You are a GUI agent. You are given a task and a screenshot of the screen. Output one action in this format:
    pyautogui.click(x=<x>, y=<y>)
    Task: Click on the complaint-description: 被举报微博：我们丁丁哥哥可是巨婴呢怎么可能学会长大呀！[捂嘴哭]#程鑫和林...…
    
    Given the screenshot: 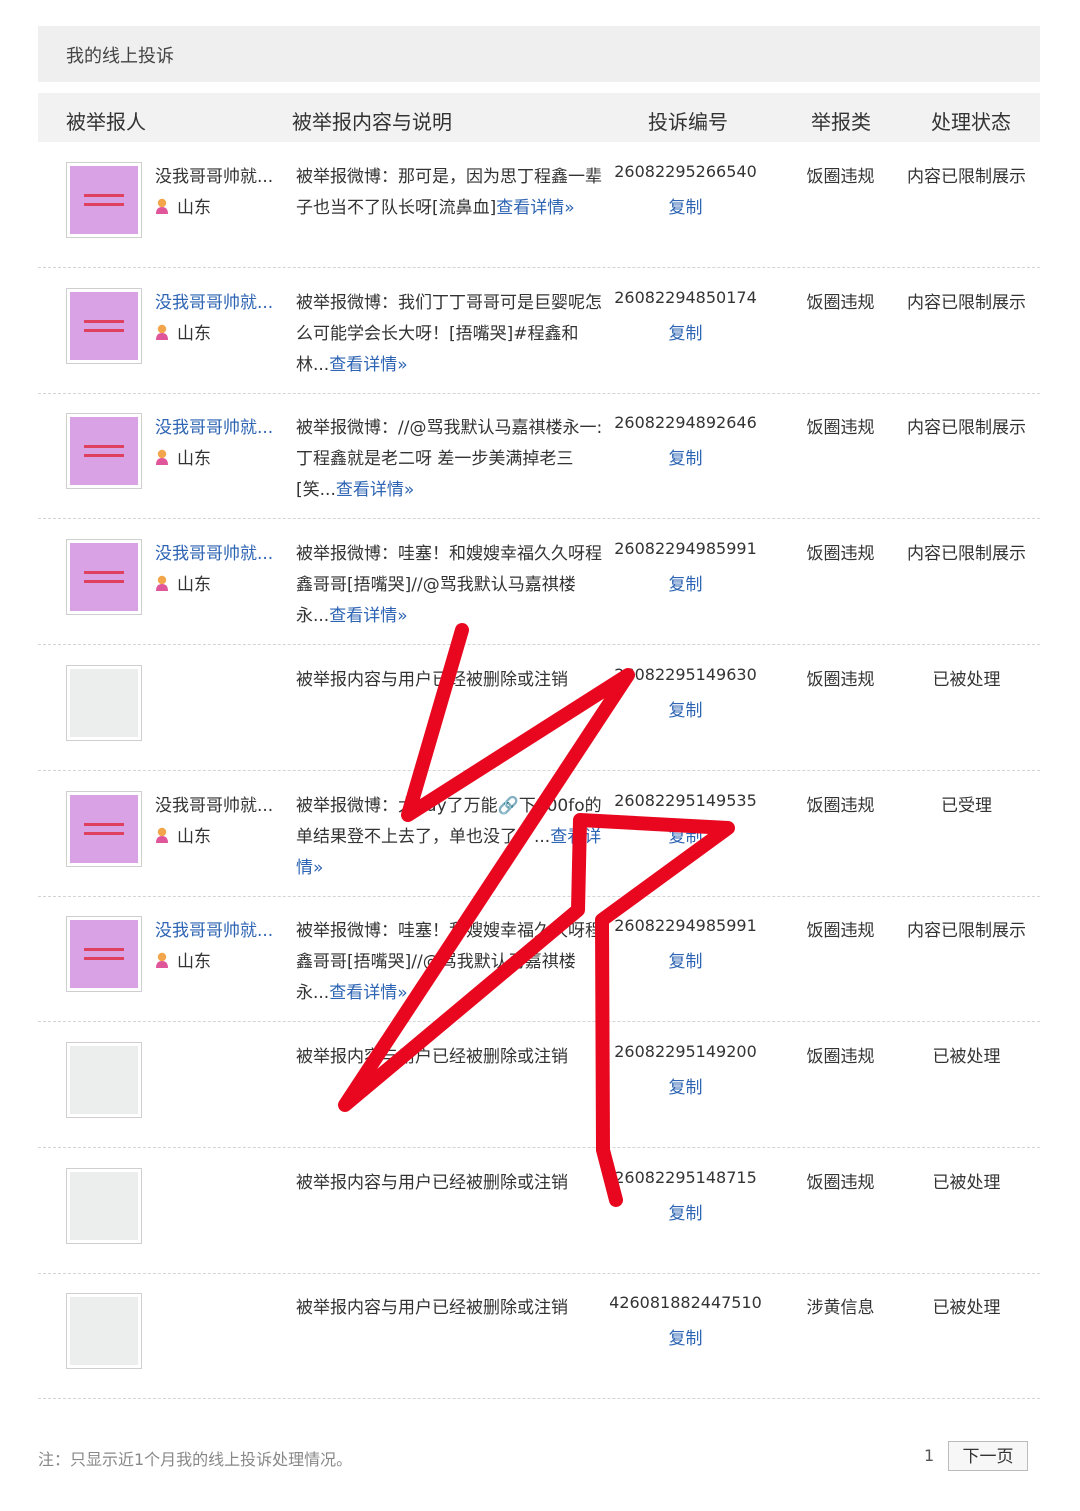 What is the action you would take?
    pyautogui.click(x=452, y=334)
    